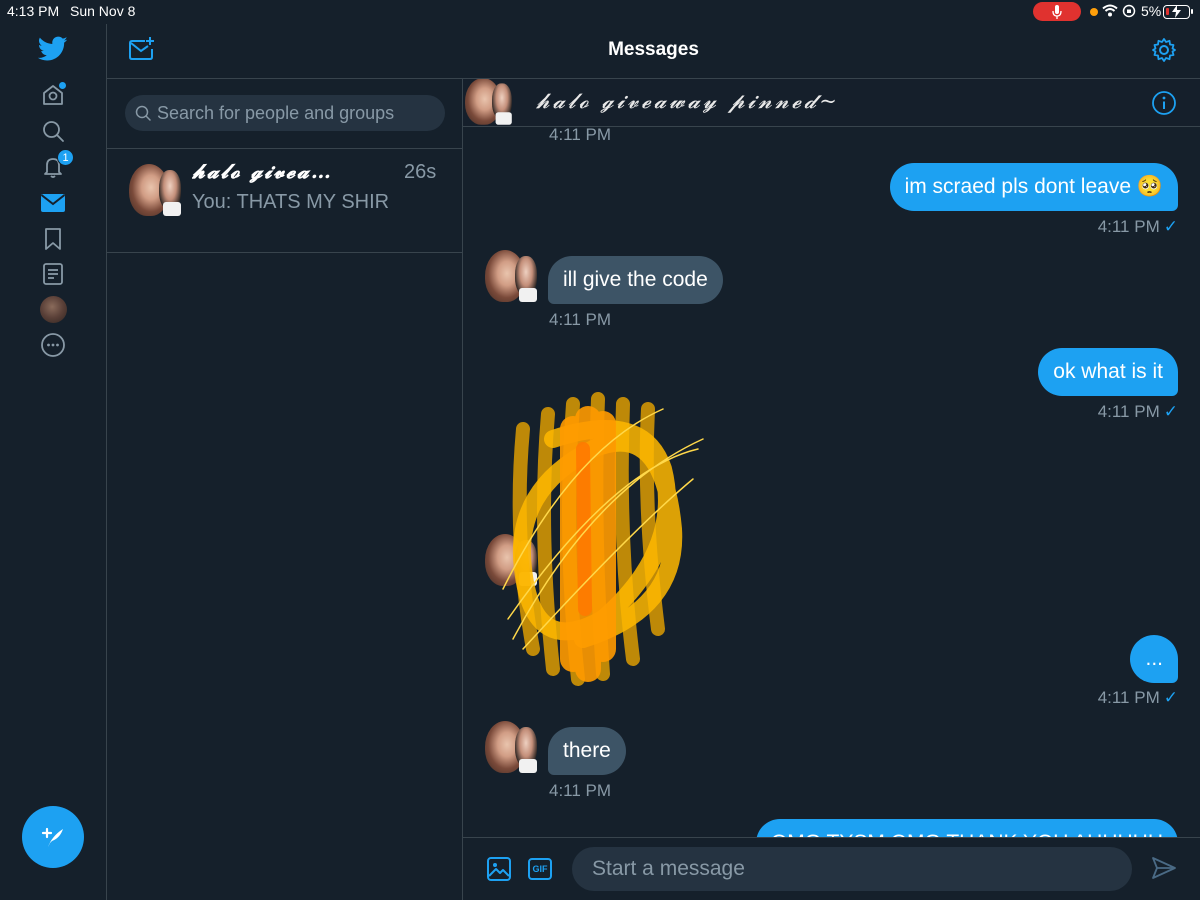 This screenshot has height=900, width=1200. I want to click on message-bubble-outgoing: ok what is it, so click(1108, 372).